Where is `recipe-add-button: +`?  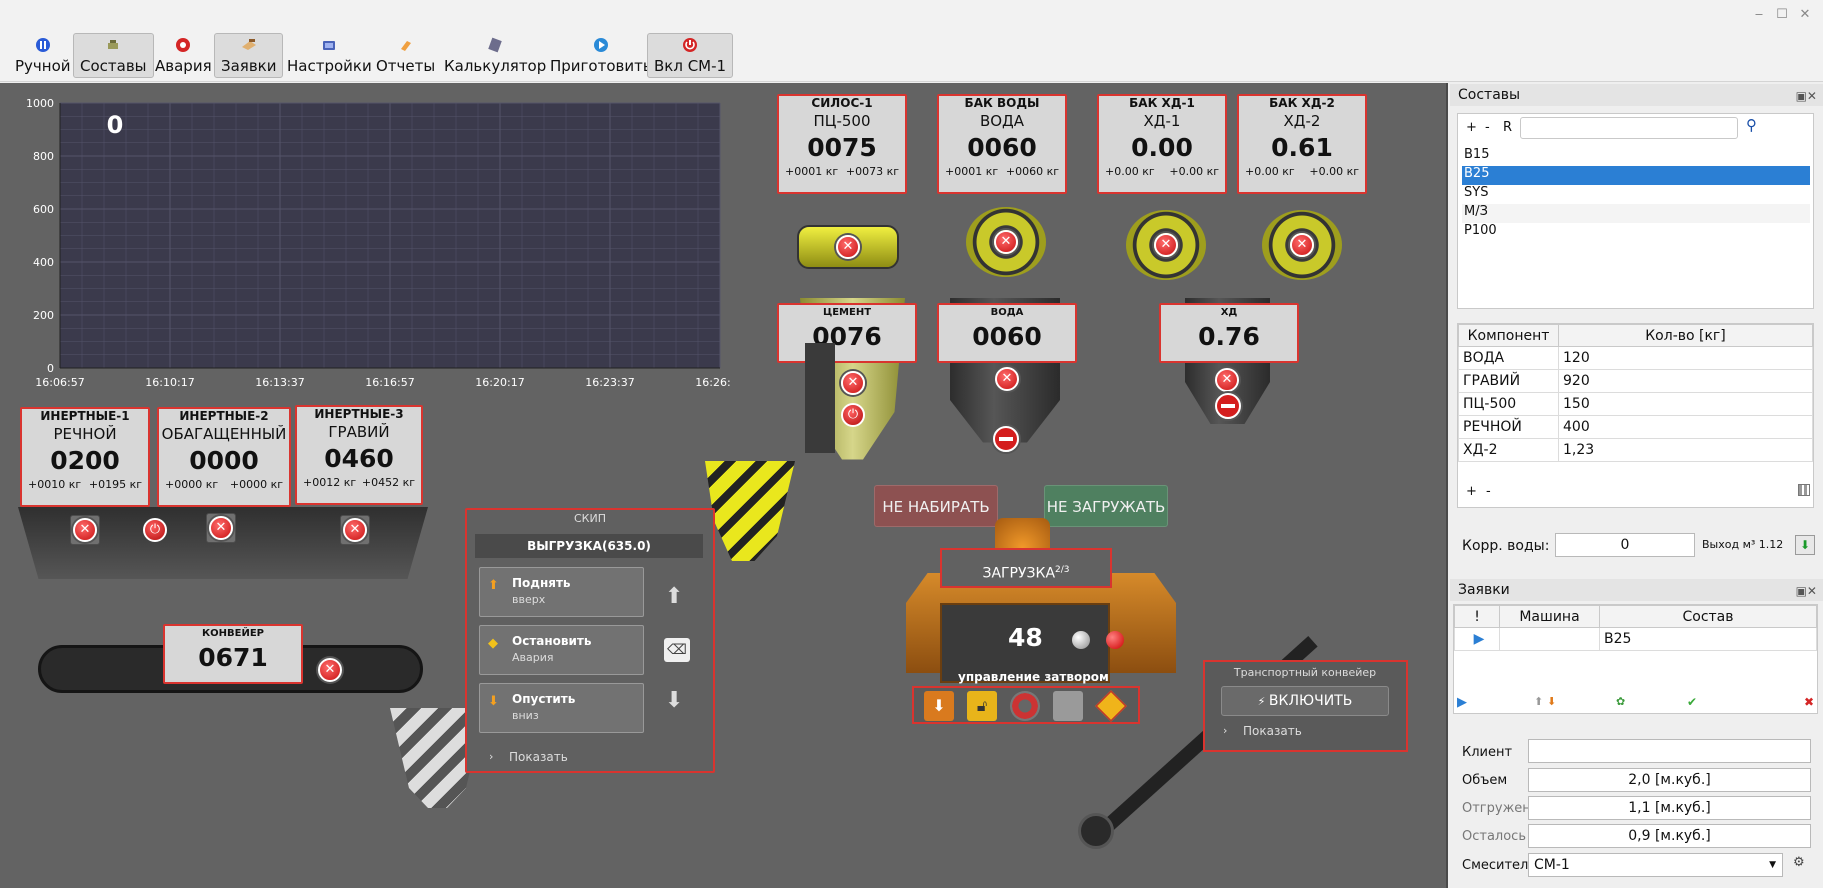
recipe-add-button: + is located at coordinates (1471, 127).